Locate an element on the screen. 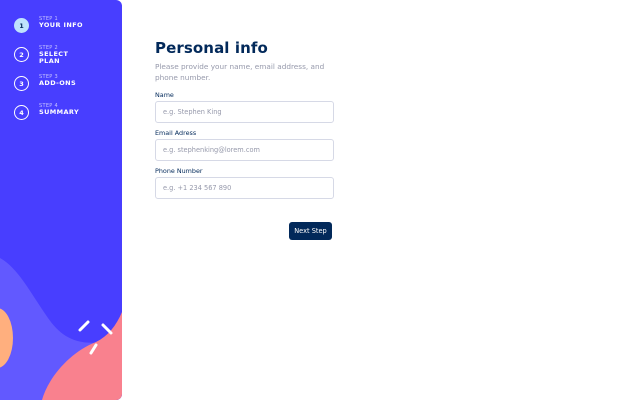 The image size is (640, 400). step-title: SELECT PLAN is located at coordinates (54, 57).